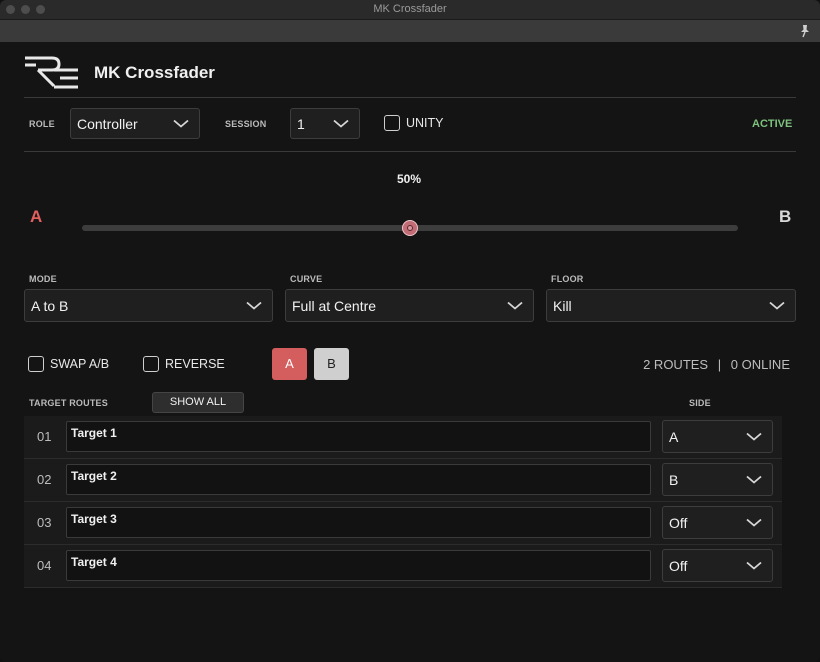  I want to click on fader-percent: 50%, so click(409, 179).